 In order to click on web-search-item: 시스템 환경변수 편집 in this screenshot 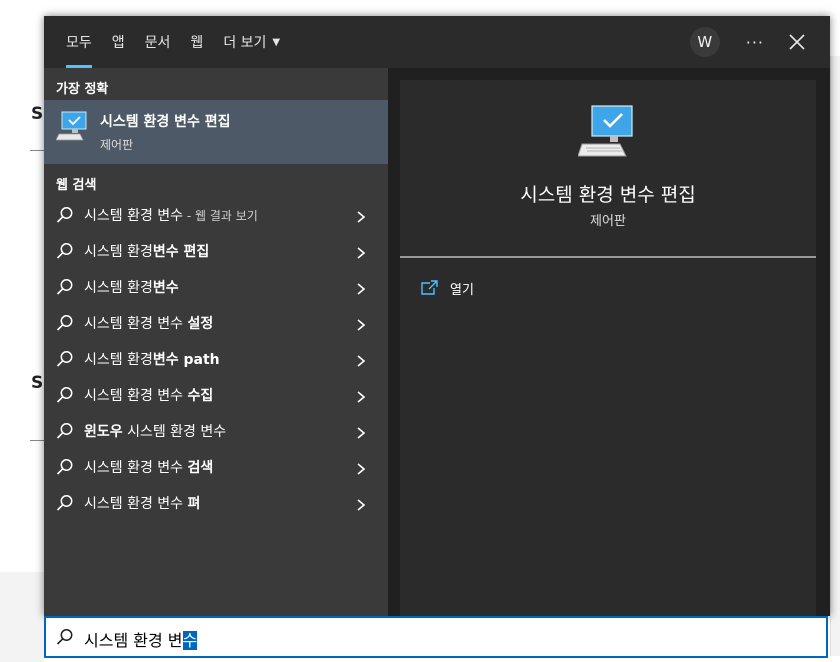, I will do `click(216, 250)`.